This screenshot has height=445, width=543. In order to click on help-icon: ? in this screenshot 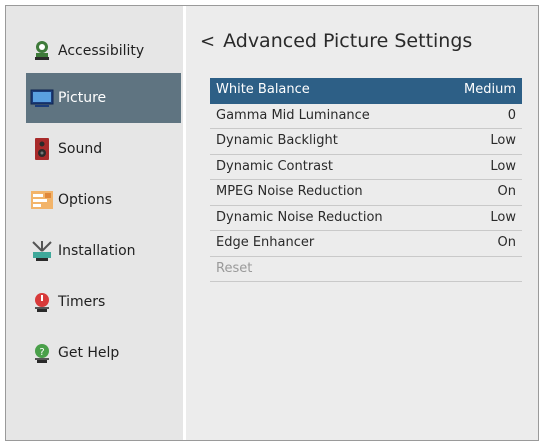, I will do `click(42, 353)`.